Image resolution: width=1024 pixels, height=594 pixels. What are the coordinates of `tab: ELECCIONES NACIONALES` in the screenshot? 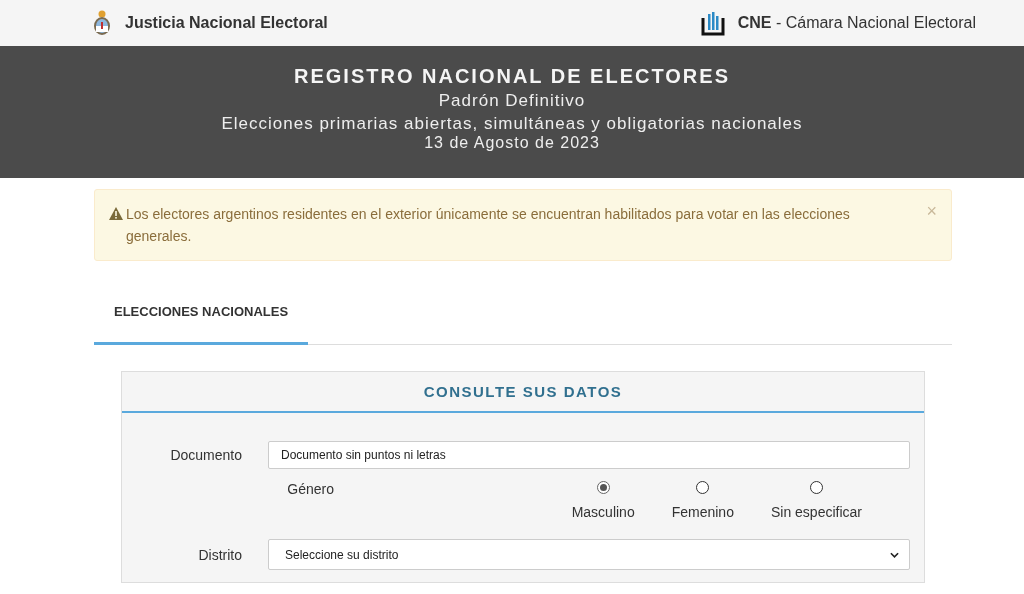 It's located at (201, 318).